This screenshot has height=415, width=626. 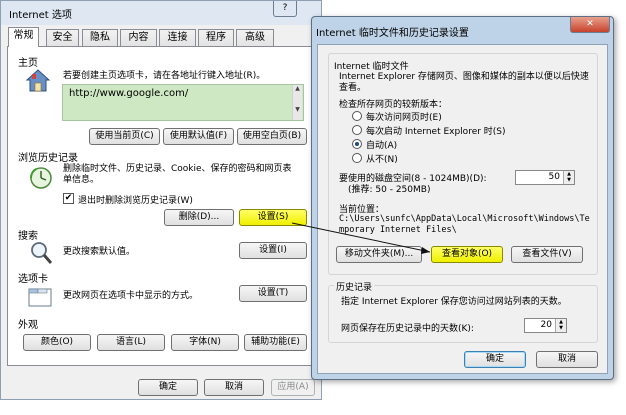 I want to click on delete-on-exit-label: 退出时删除浏览历史记录(W), so click(x=135, y=201).